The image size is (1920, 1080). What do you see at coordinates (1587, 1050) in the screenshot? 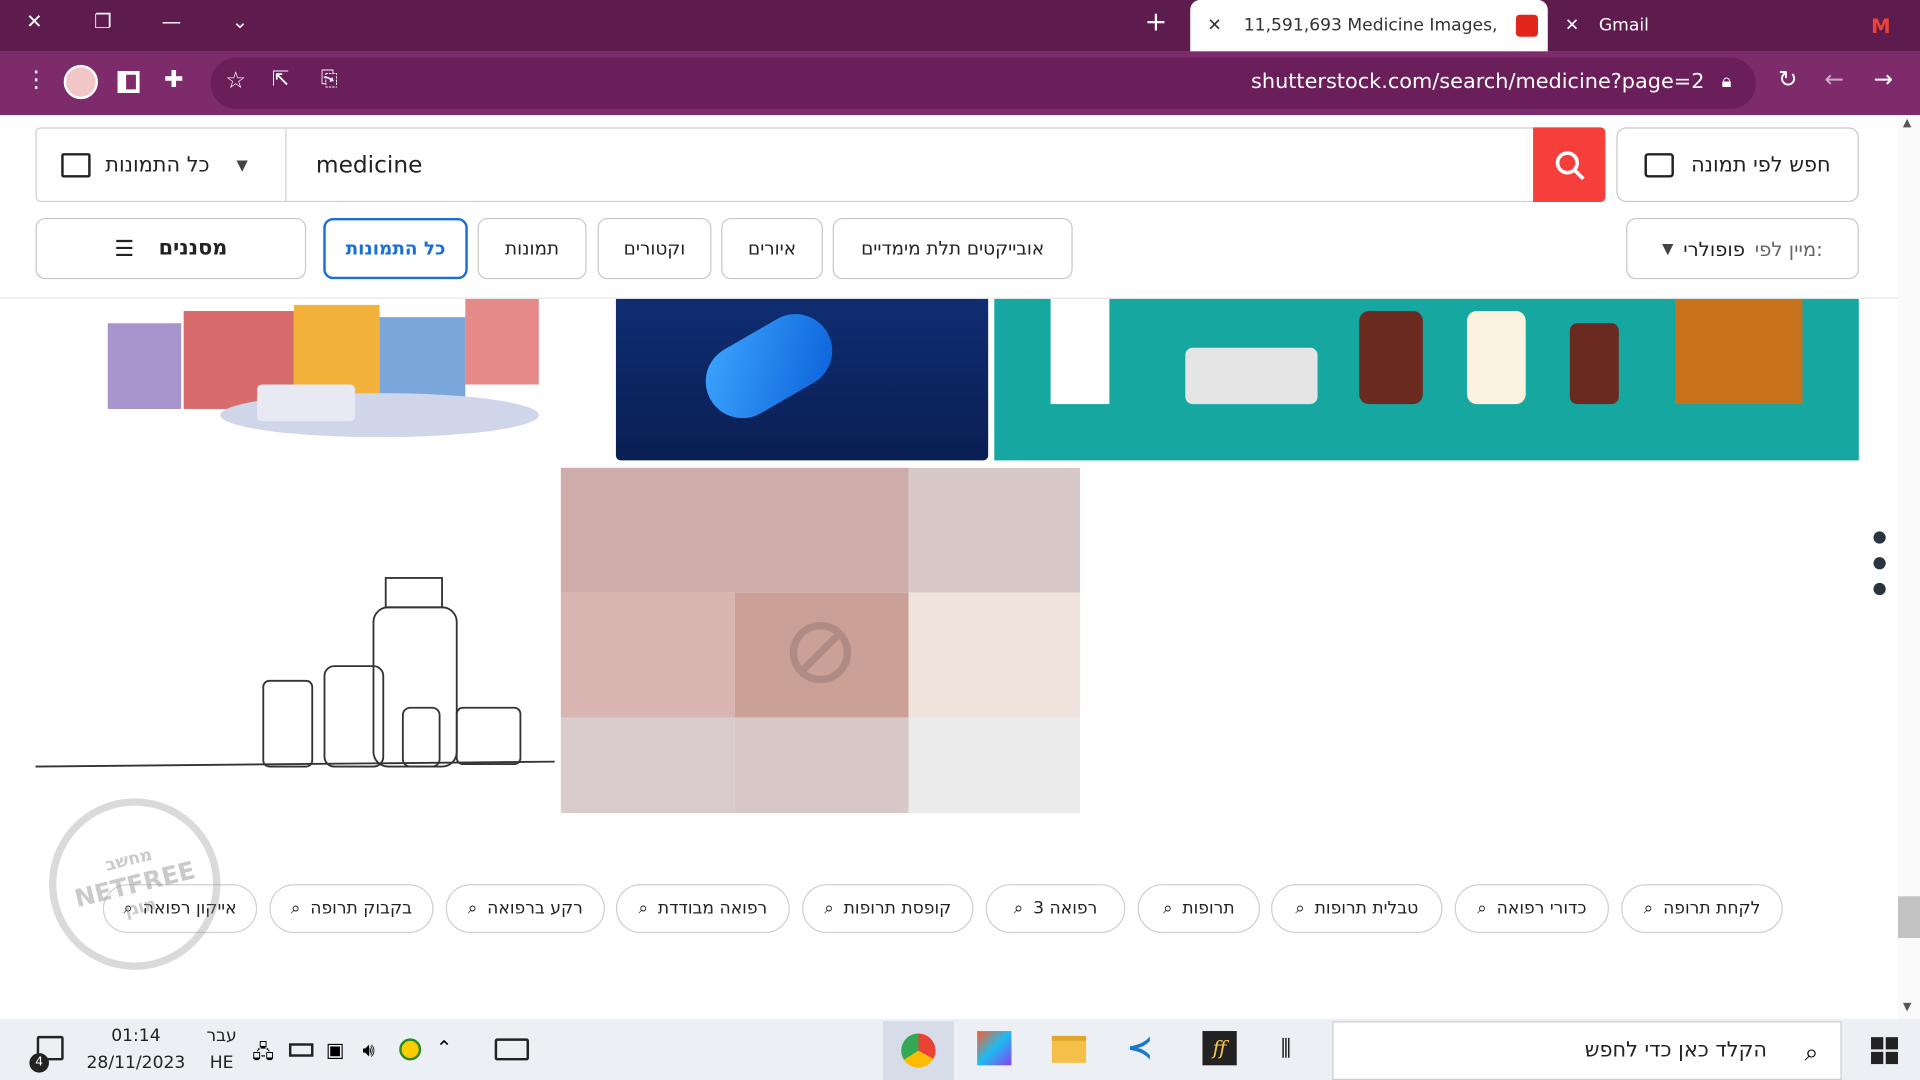
I see `taskbar-search-box: הקלד כאן כדי לחפש ⌕` at bounding box center [1587, 1050].